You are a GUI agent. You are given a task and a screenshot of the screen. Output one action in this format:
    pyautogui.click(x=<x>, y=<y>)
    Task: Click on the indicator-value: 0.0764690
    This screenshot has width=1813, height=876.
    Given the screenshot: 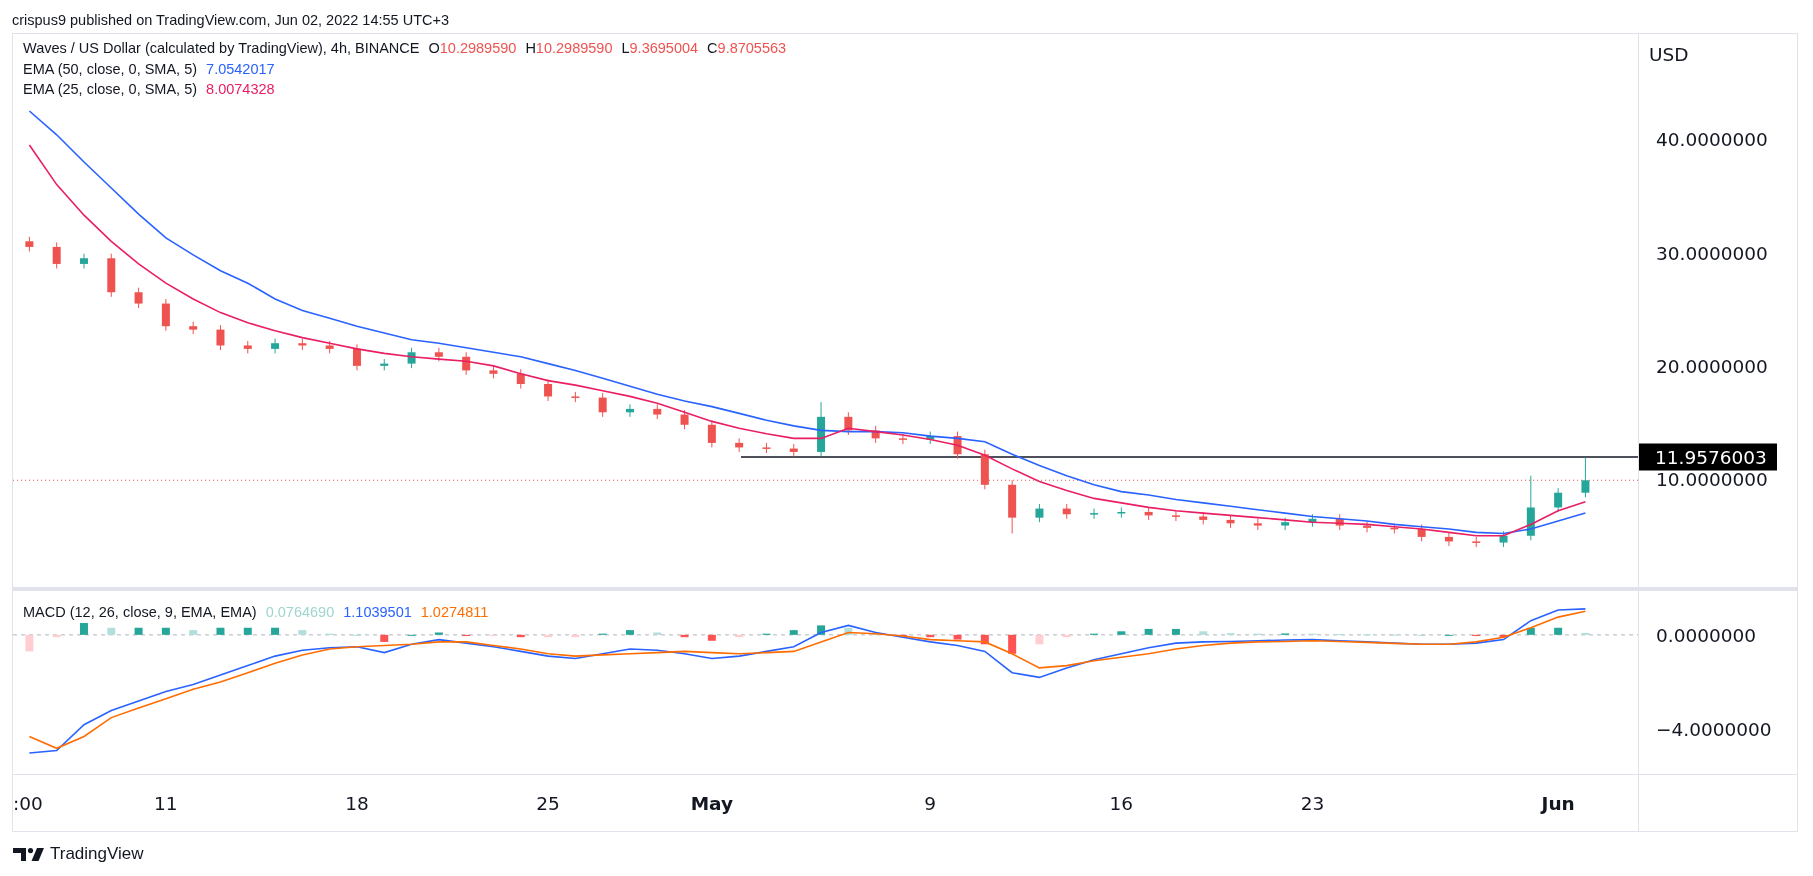 What is the action you would take?
    pyautogui.click(x=300, y=612)
    